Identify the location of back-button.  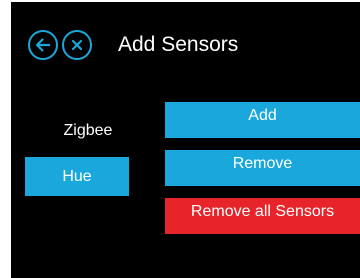
(43, 45).